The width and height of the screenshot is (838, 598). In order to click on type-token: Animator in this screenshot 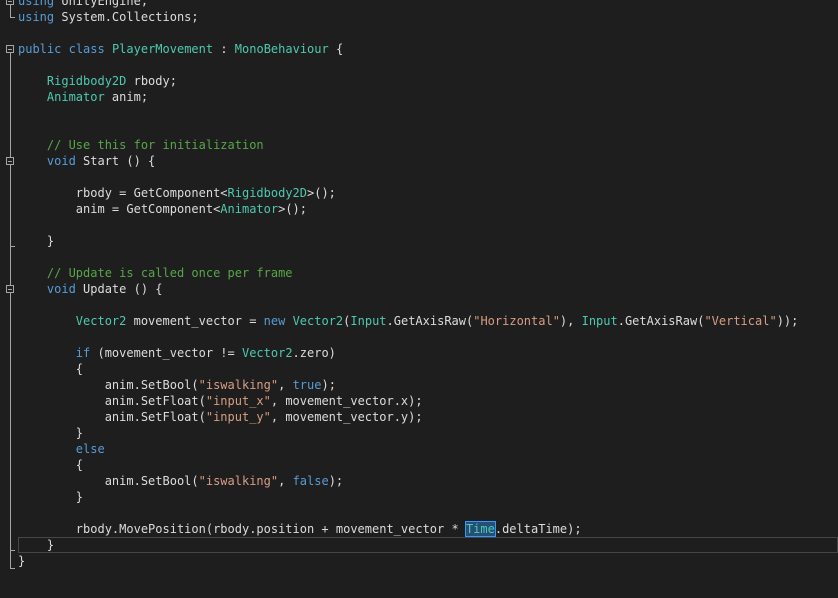, I will do `click(249, 209)`.